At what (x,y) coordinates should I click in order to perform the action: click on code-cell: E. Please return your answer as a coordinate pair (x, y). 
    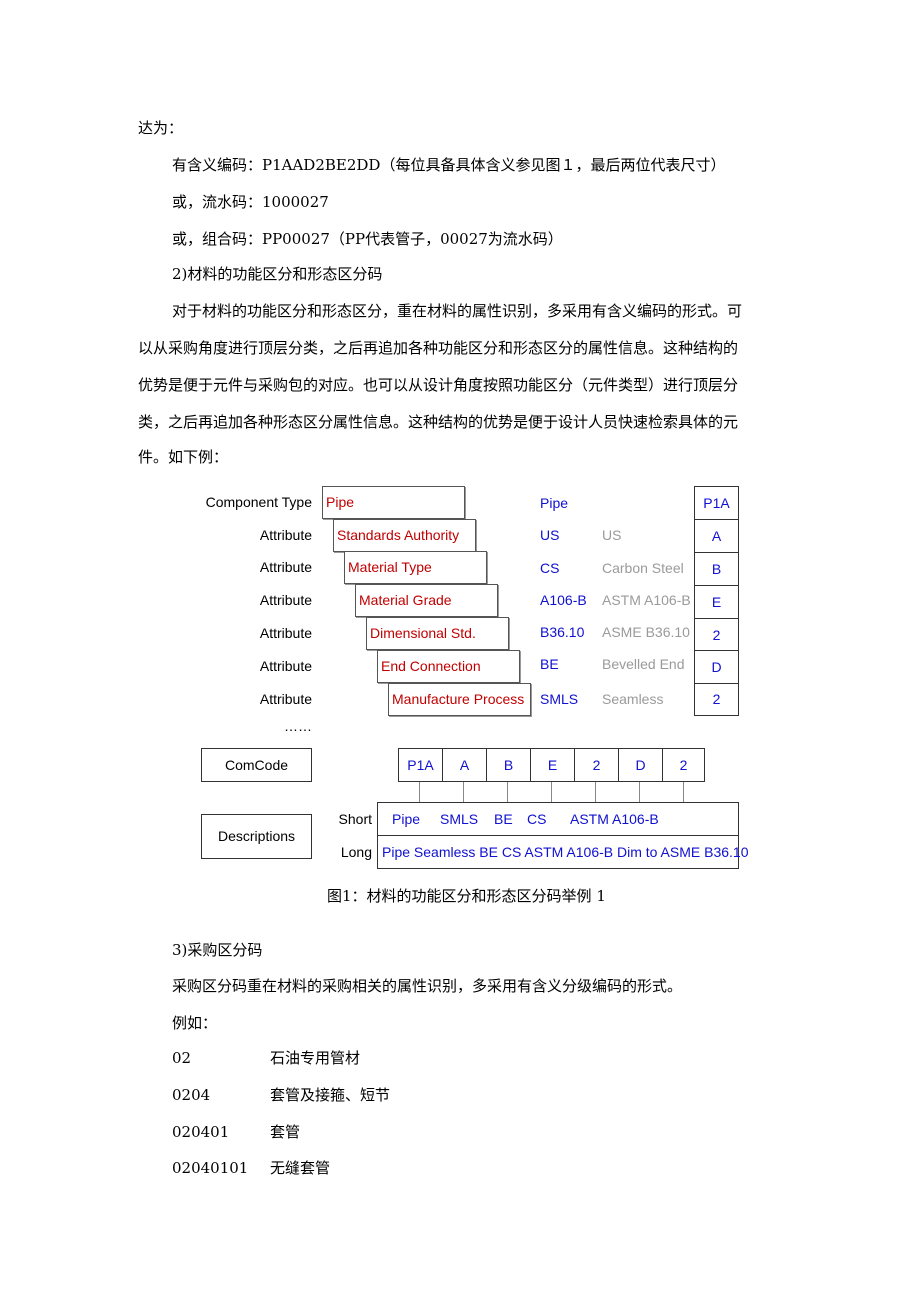
    Looking at the image, I should click on (716, 602).